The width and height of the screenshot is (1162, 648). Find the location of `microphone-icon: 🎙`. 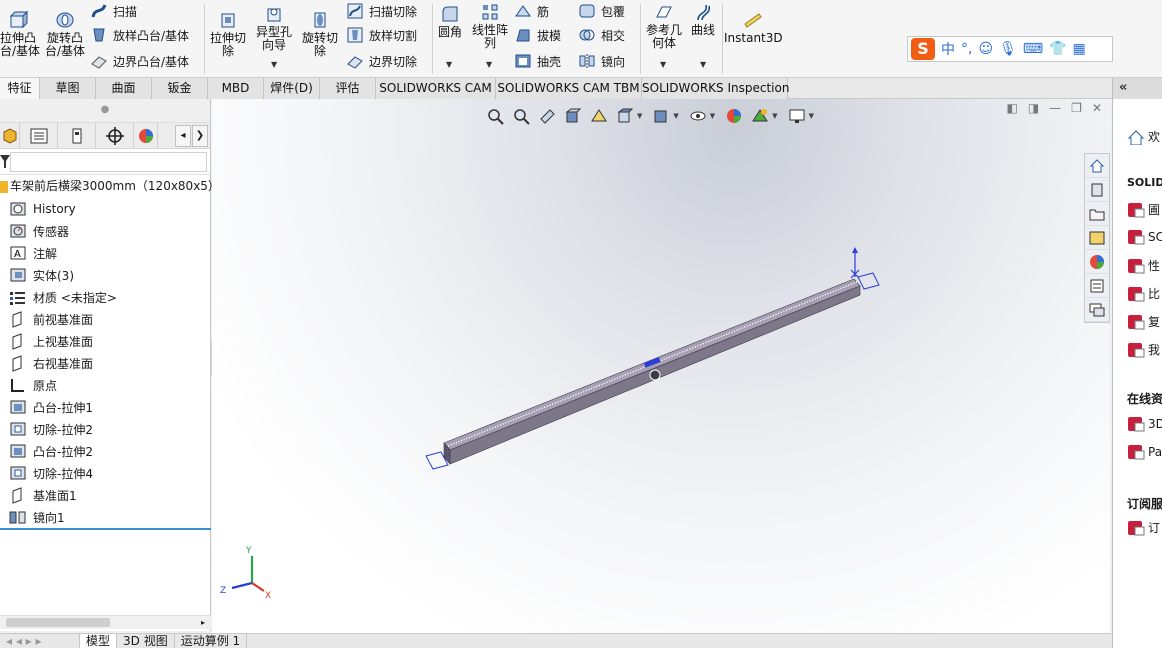

microphone-icon: 🎙 is located at coordinates (1008, 49).